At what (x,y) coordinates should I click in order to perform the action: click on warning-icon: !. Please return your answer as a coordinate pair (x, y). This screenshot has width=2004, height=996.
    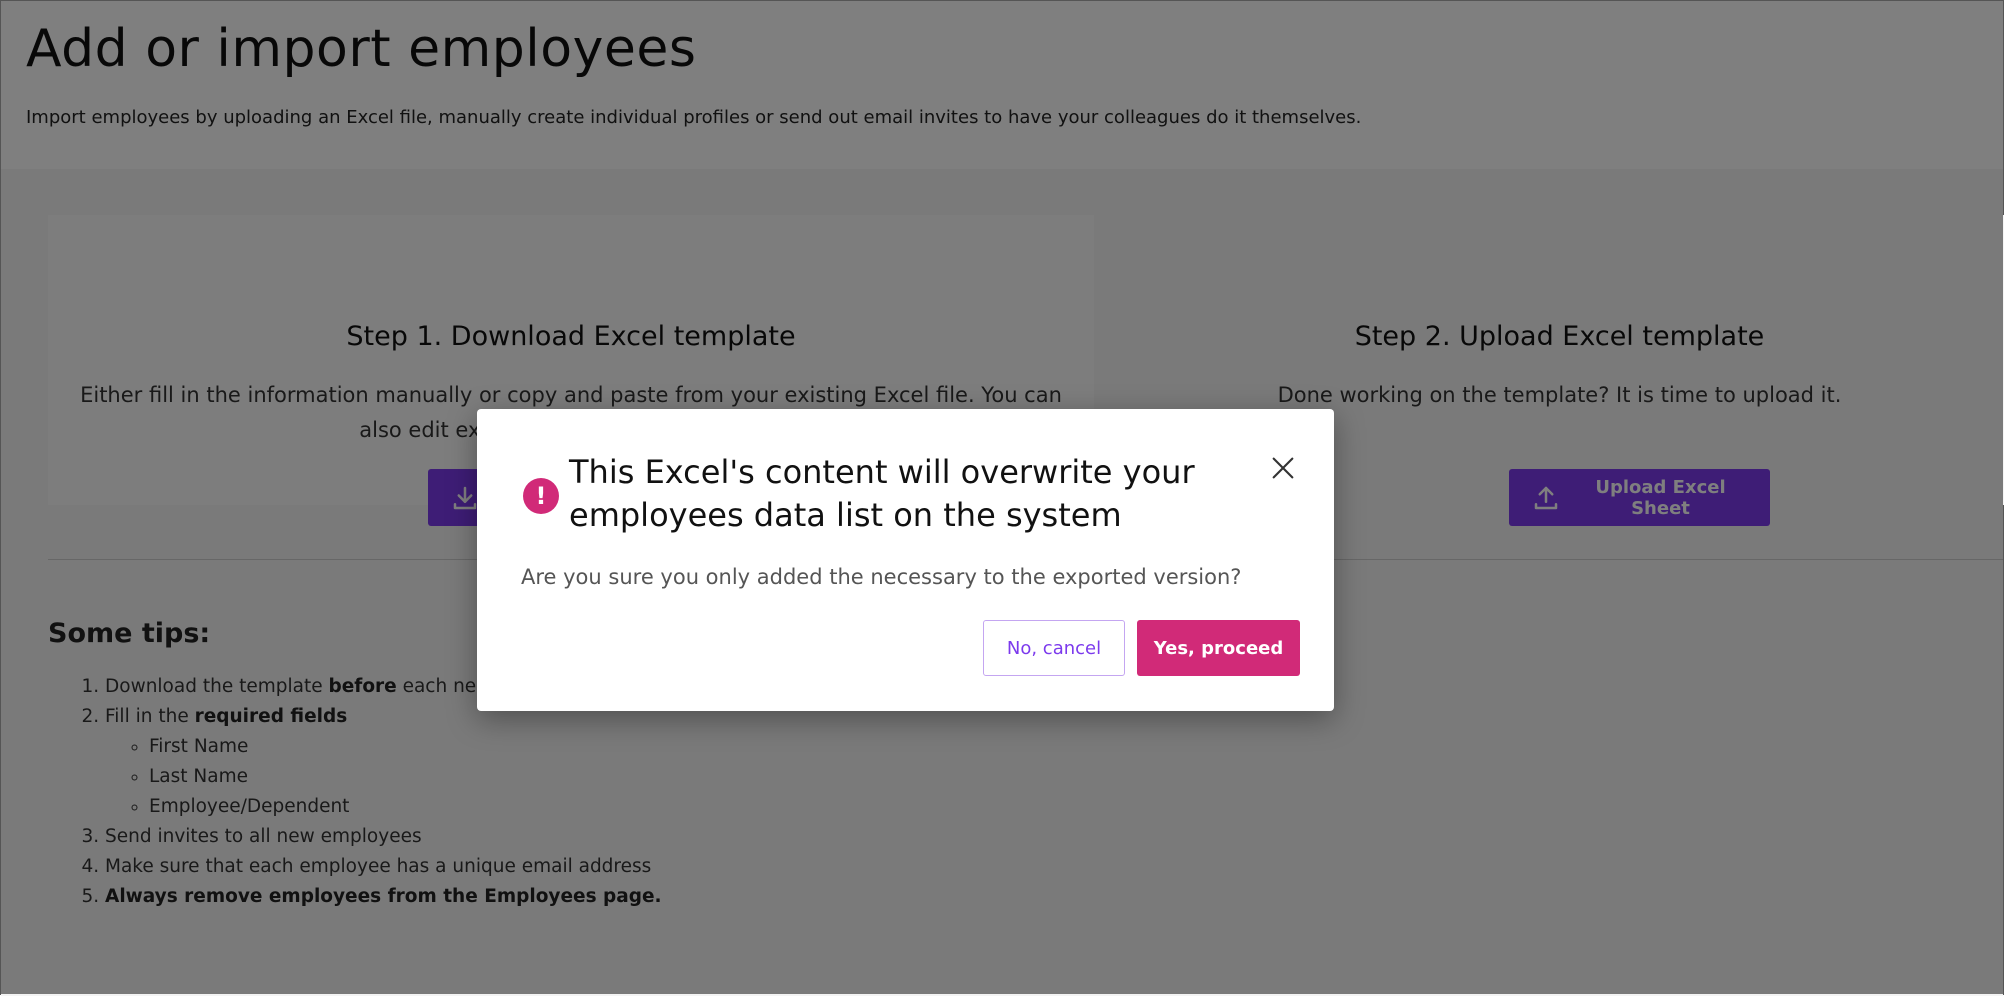
    Looking at the image, I should click on (541, 496).